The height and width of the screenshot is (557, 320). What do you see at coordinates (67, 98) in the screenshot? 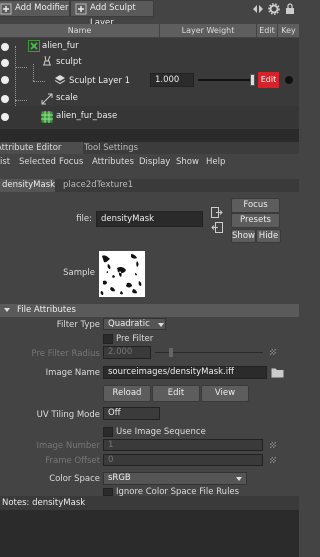
I see `scale-label: scale` at bounding box center [67, 98].